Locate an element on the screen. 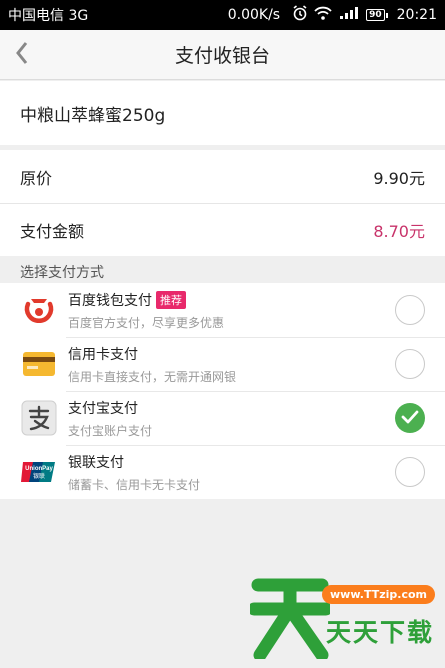  method-name: 银联支付 is located at coordinates (96, 462).